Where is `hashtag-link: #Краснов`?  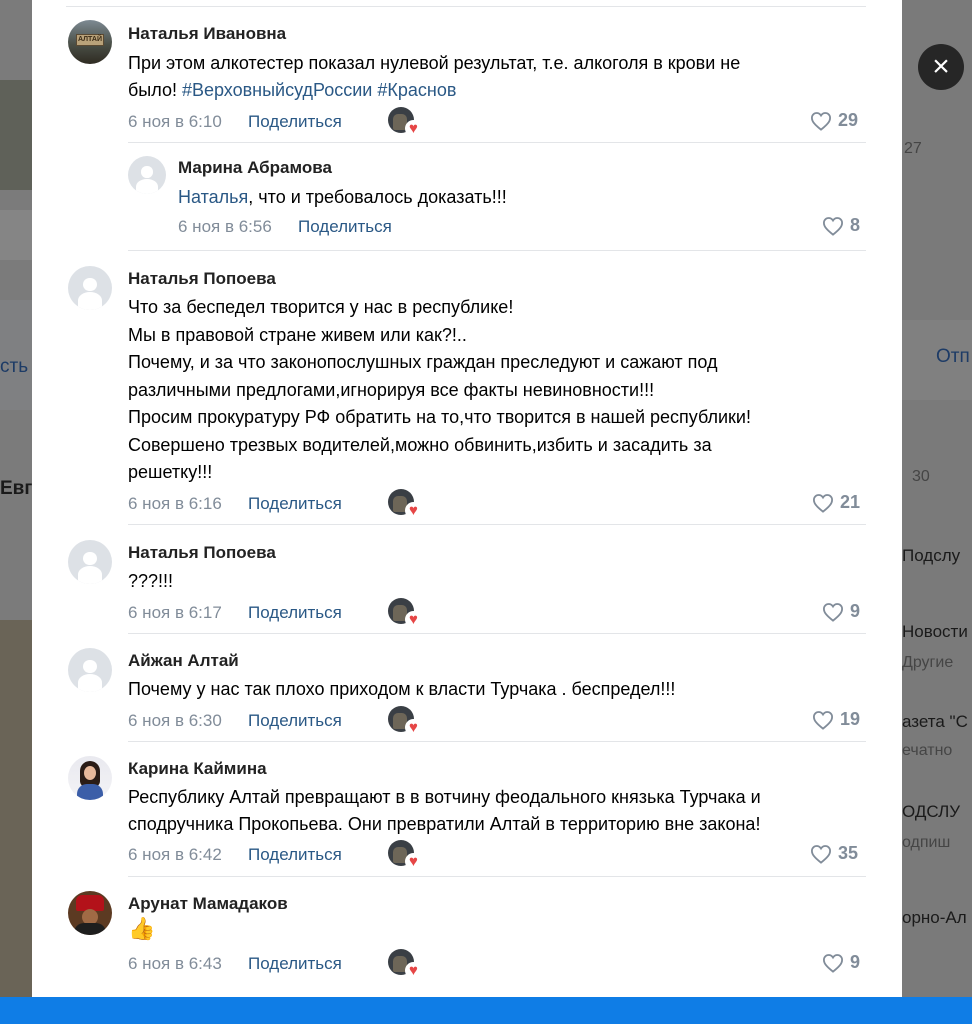
hashtag-link: #Краснов is located at coordinates (416, 90).